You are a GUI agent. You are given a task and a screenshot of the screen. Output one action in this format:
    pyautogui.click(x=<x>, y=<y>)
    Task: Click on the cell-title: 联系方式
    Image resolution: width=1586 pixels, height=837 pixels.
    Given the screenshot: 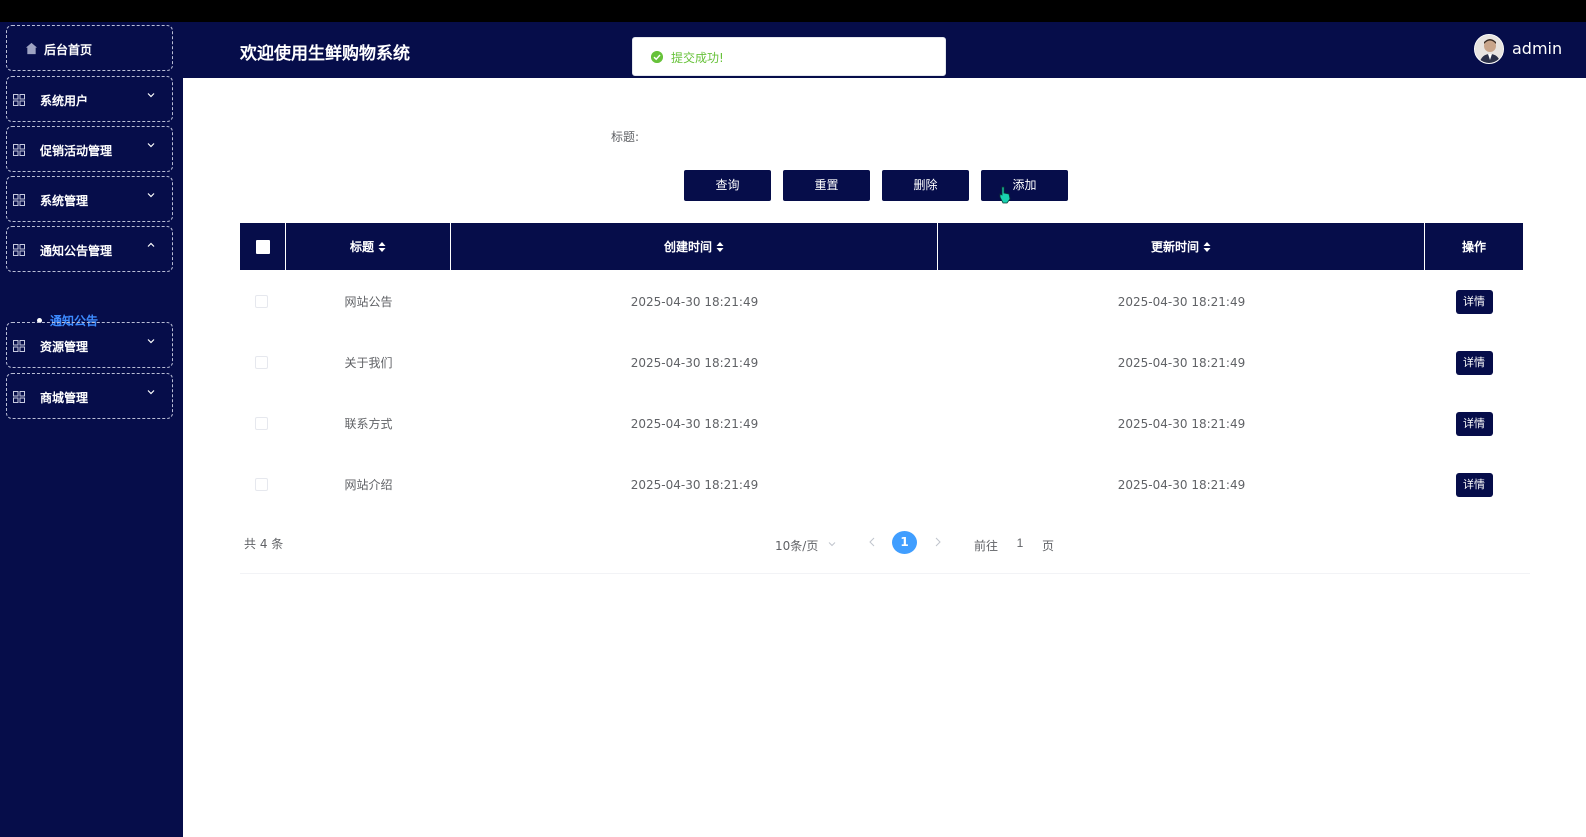 What is the action you would take?
    pyautogui.click(x=368, y=424)
    